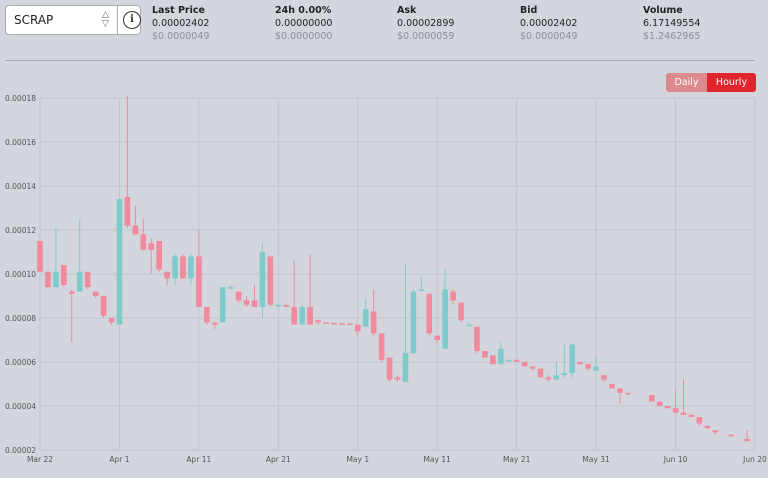 The image size is (768, 478). I want to click on x-tick-label: May 21, so click(517, 459).